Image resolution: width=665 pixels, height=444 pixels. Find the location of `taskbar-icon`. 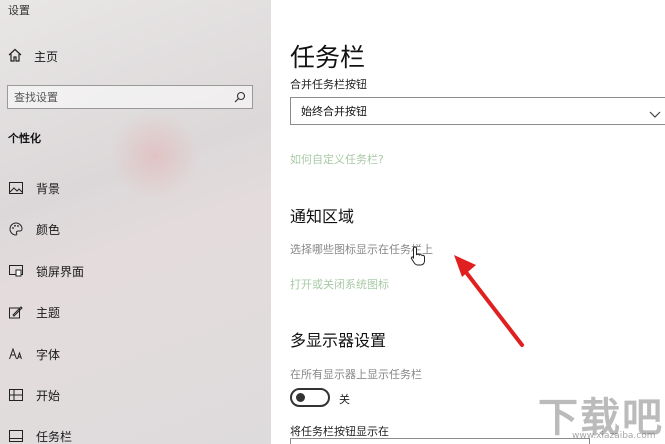

taskbar-icon is located at coordinates (16, 436).